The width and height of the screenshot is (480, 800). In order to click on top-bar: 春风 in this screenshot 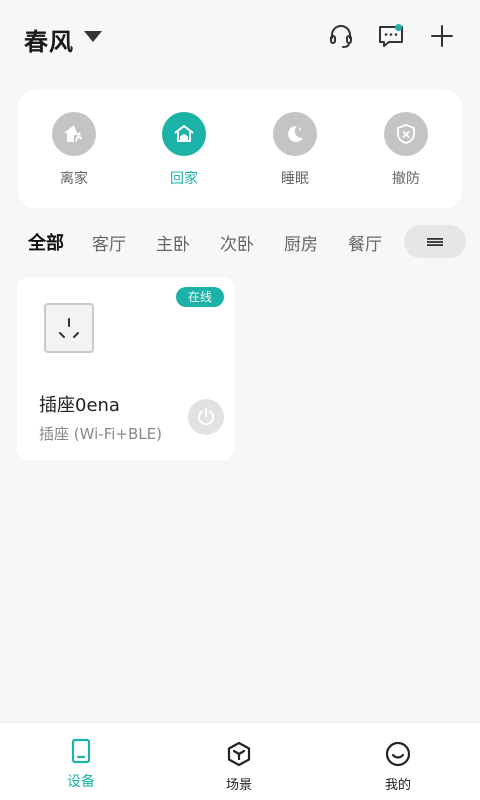, I will do `click(240, 38)`.